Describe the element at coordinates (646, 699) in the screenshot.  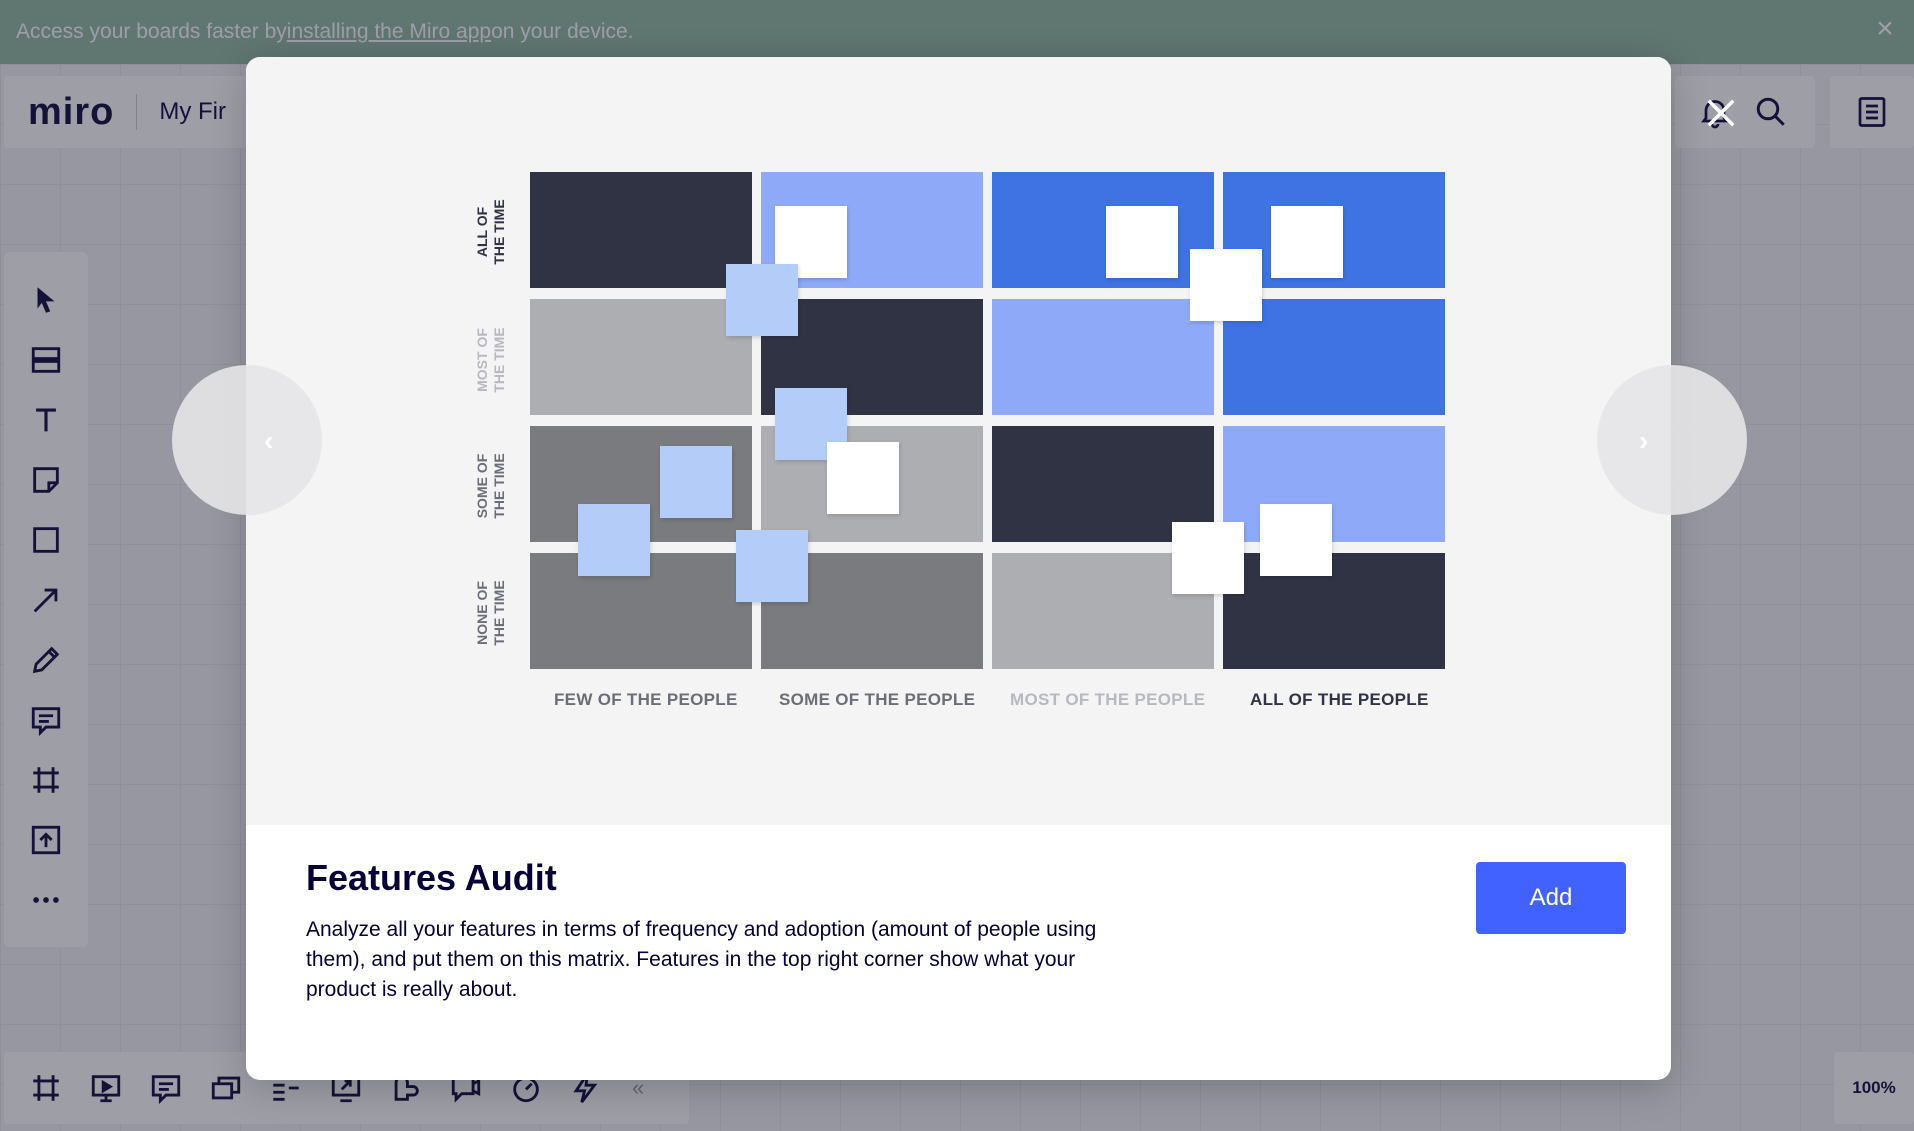
I see `col-label-0: FEW OF THE PEOPLE` at that location.